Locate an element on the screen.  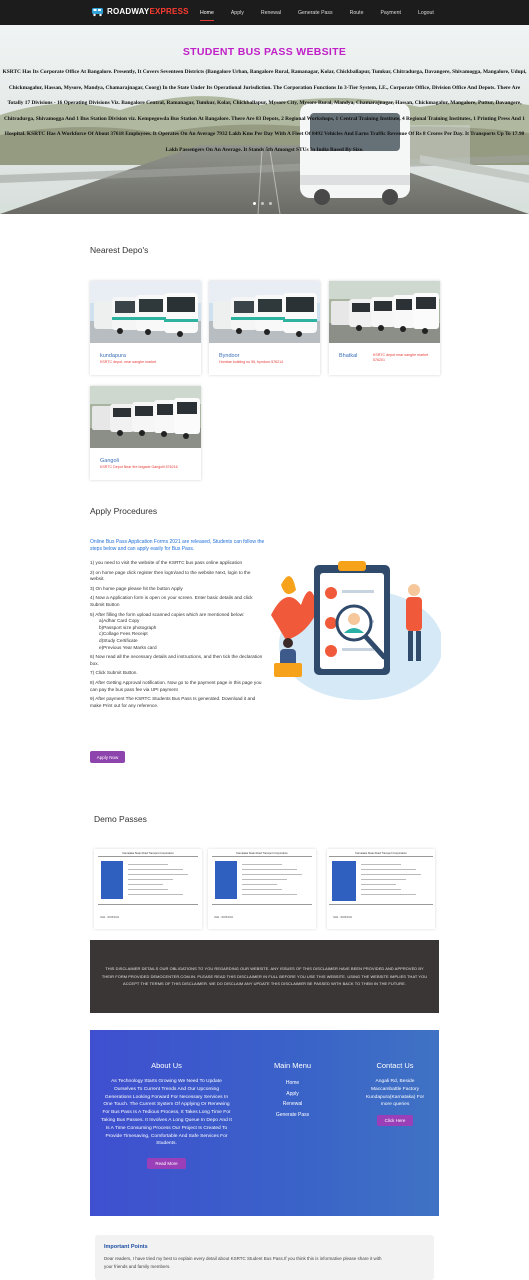
apply-now-button: Apply Now is located at coordinates (107, 757).